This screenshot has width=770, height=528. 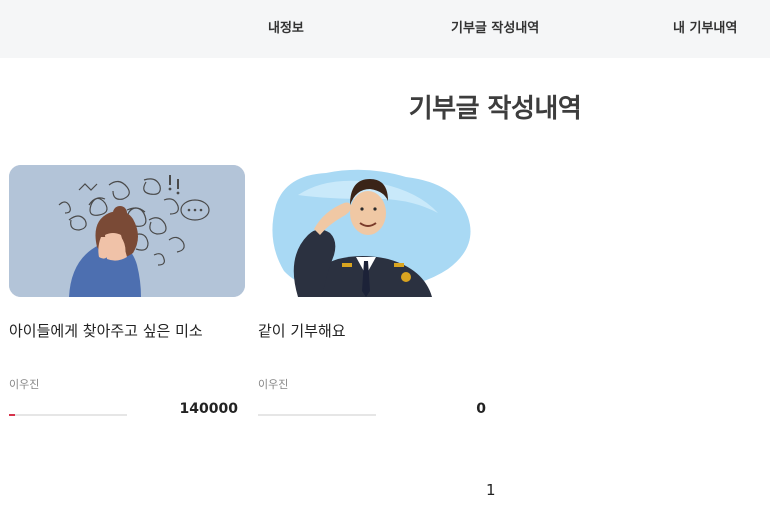 I want to click on card-title: 아이들에게 찾아주고 싶은 미소, so click(x=106, y=330).